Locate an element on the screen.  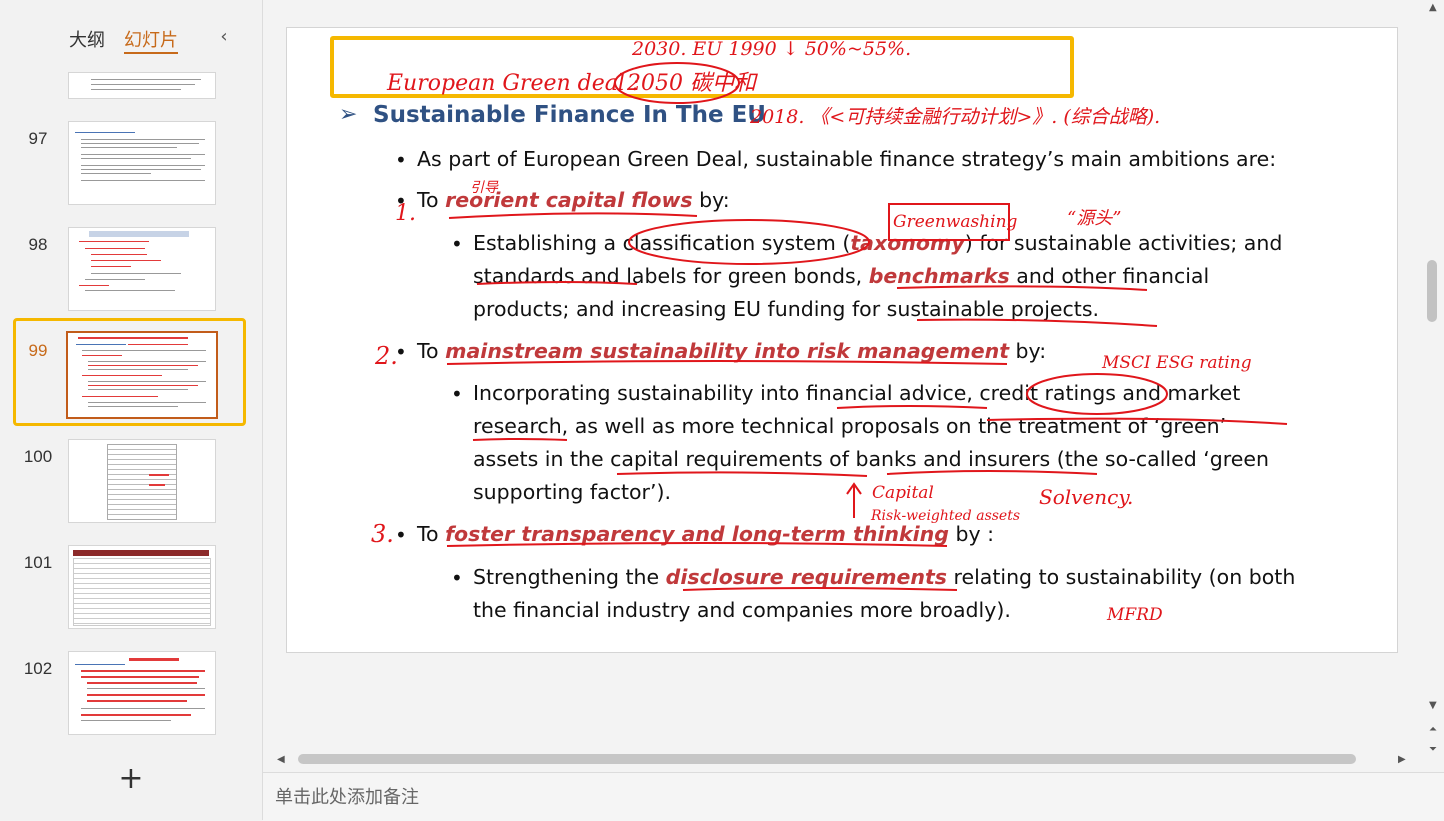
slide-number-98: 98 is located at coordinates (38, 244).